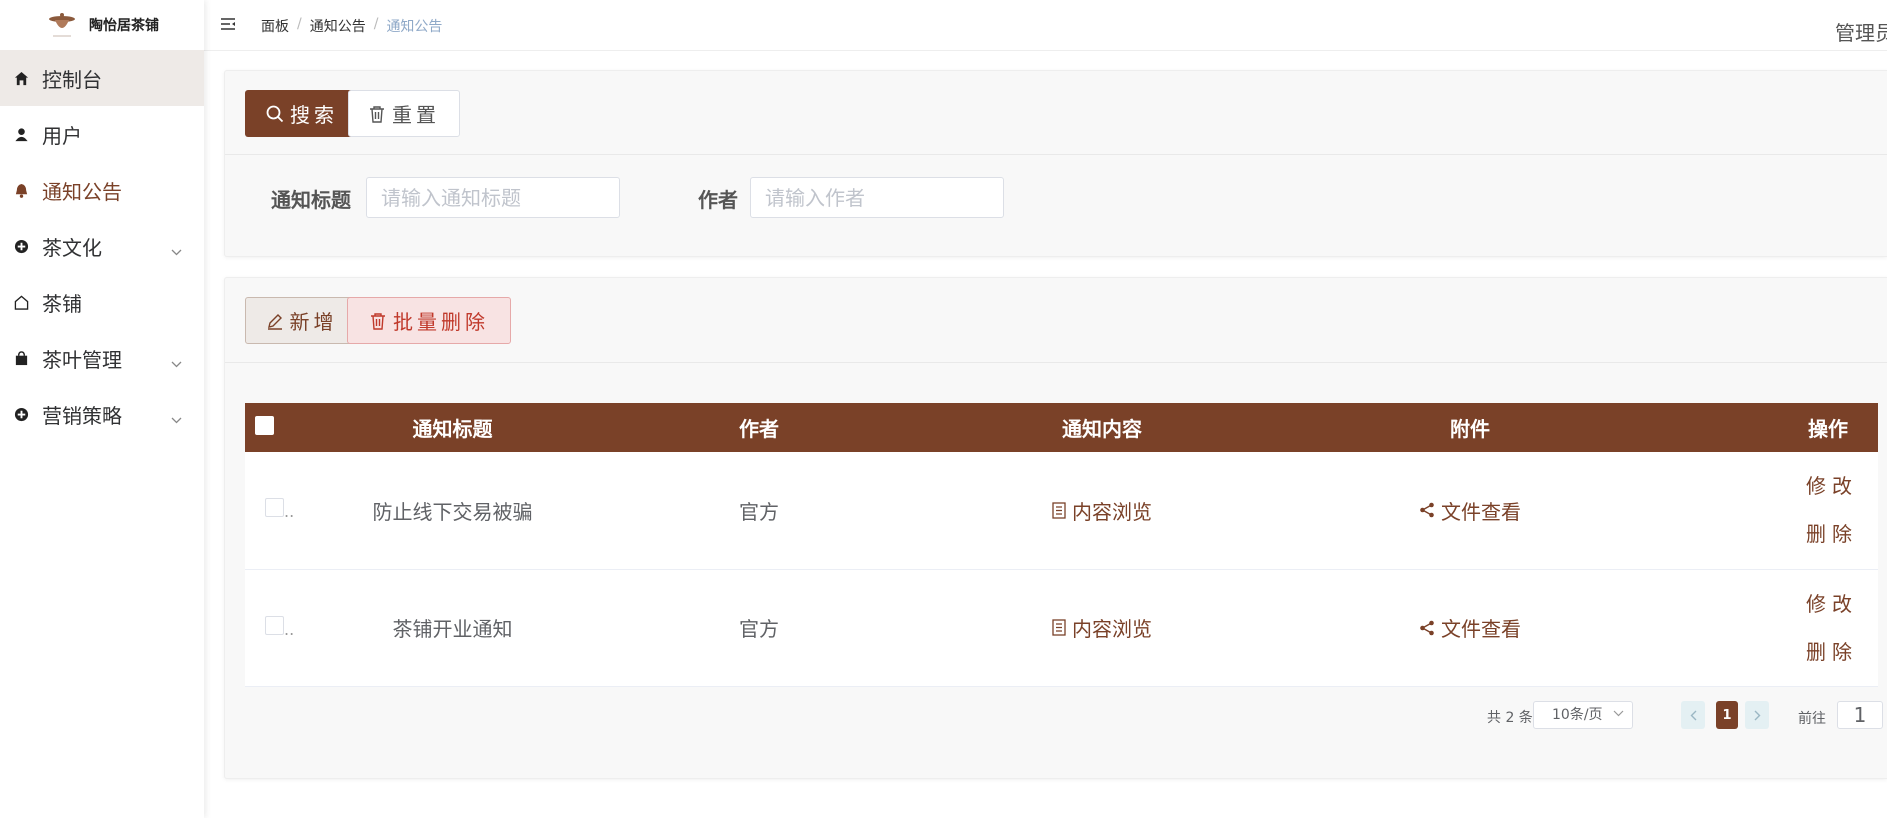 This screenshot has width=1887, height=818. What do you see at coordinates (1470, 429) in the screenshot?
I see `column-header: 附件` at bounding box center [1470, 429].